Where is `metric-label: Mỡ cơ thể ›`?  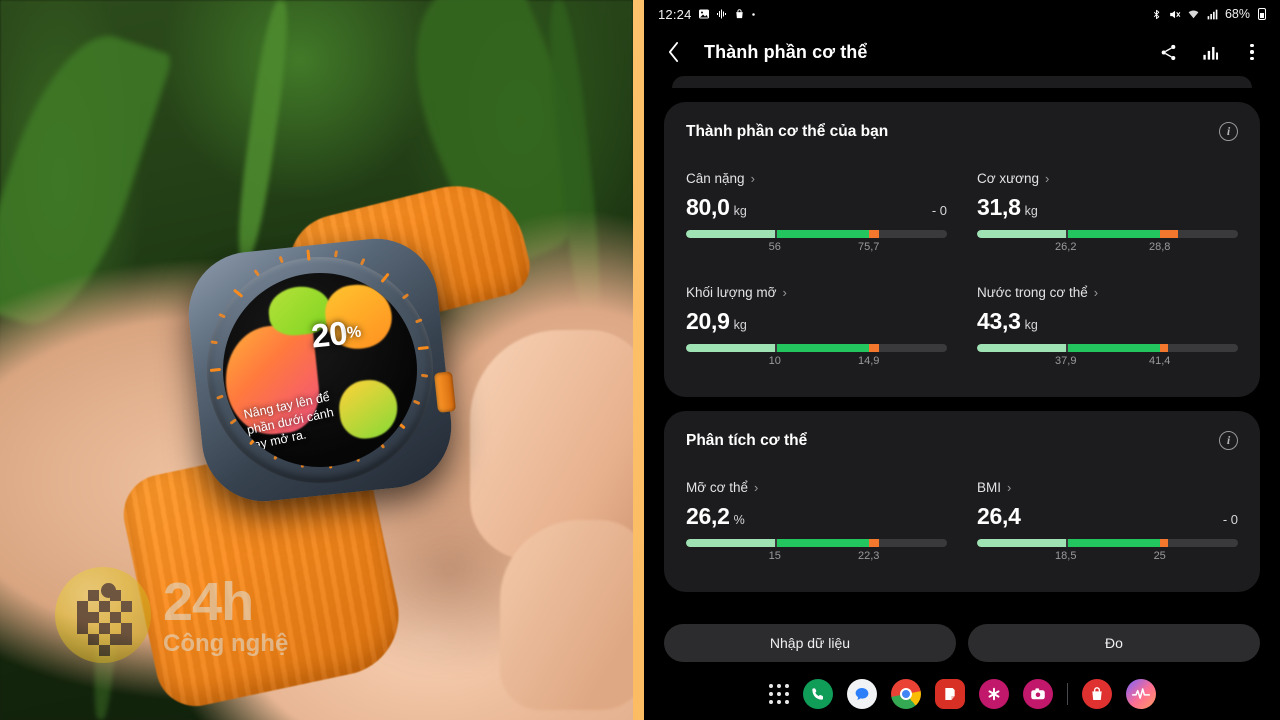
metric-label: Mỡ cơ thể › is located at coordinates (816, 487).